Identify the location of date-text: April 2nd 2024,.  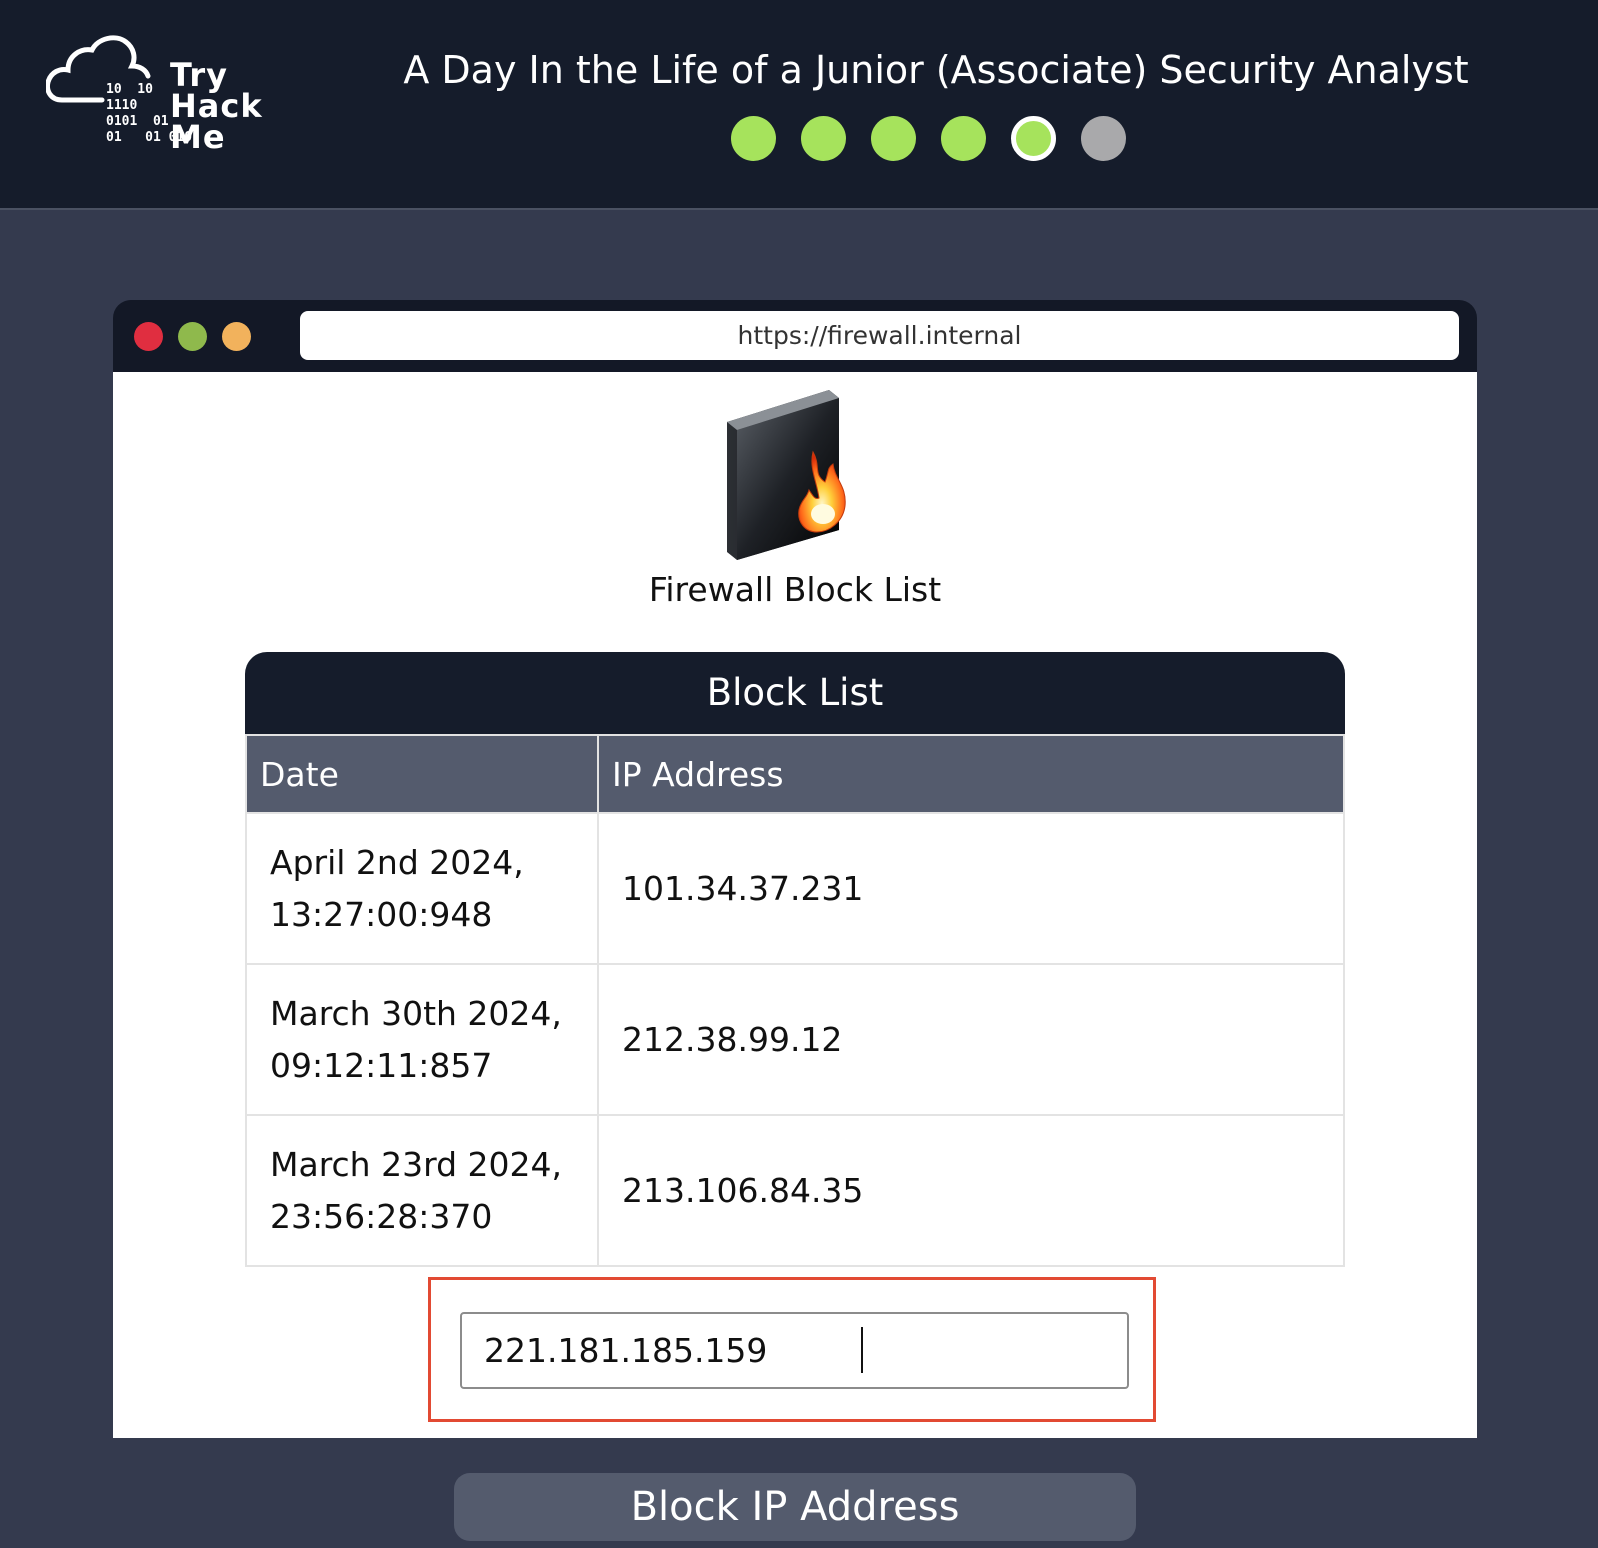
(397, 862).